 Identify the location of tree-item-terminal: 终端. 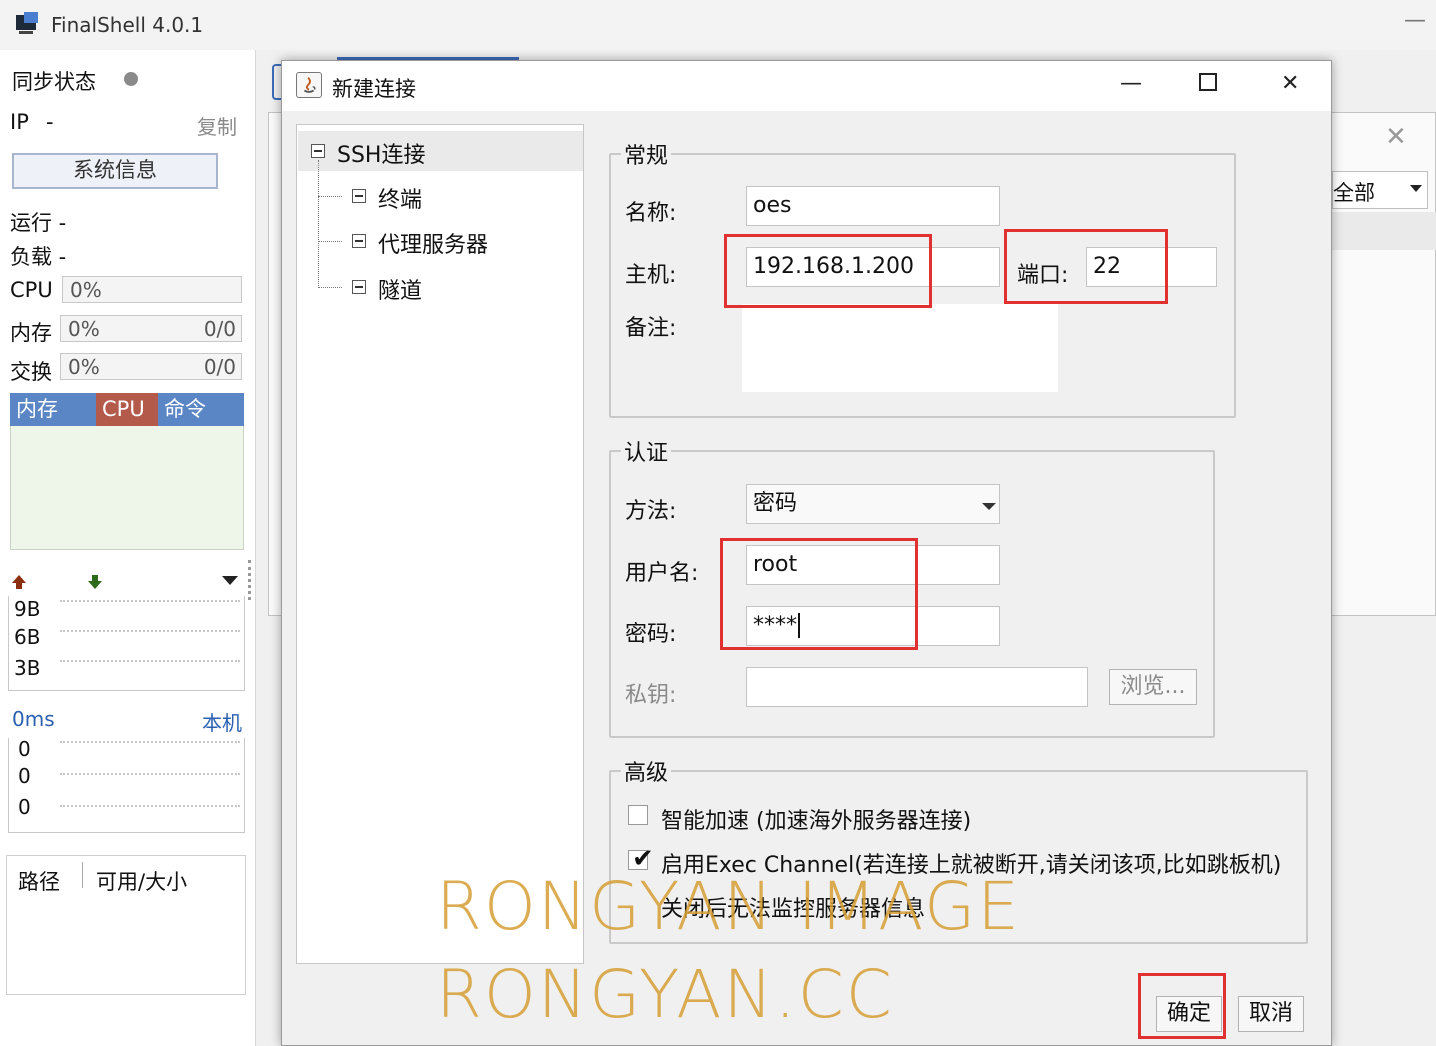
(400, 198).